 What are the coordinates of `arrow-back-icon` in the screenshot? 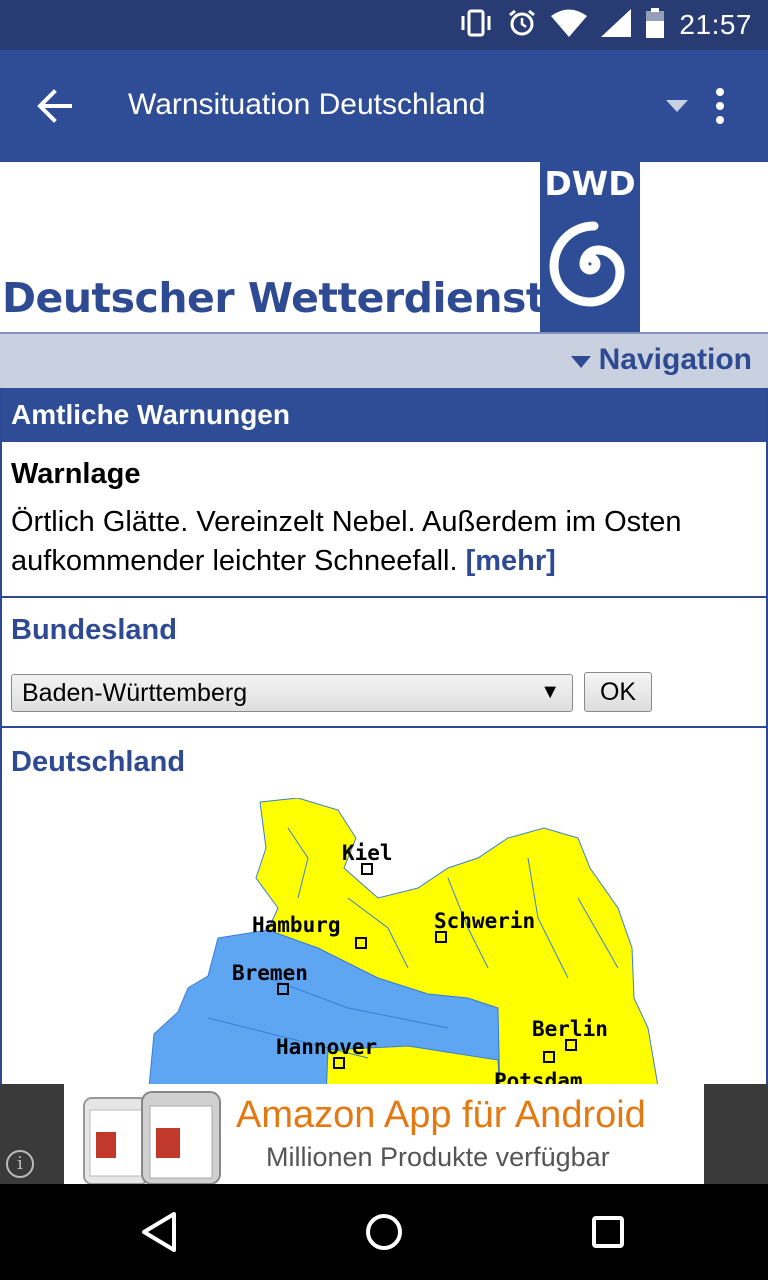 It's located at (54, 106).